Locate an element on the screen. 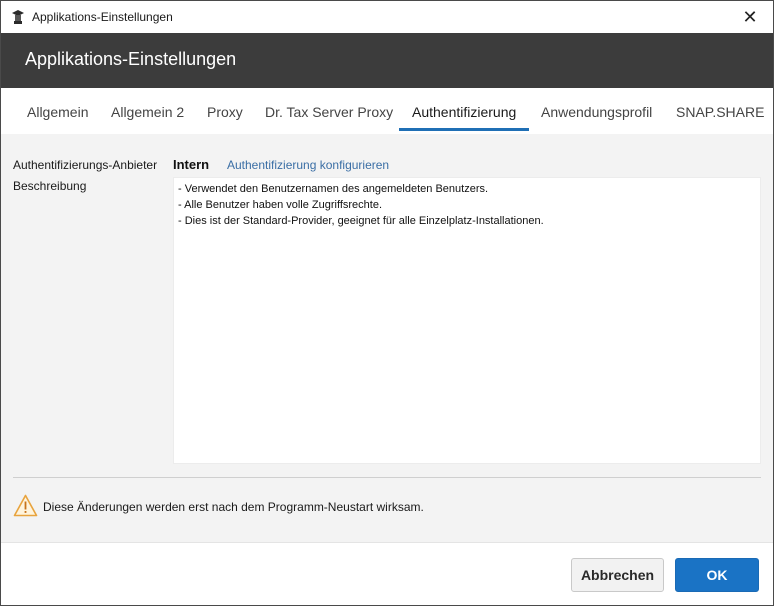 The height and width of the screenshot is (606, 774). configure-auth-link: Authentifizierung konfigurieren is located at coordinates (308, 165).